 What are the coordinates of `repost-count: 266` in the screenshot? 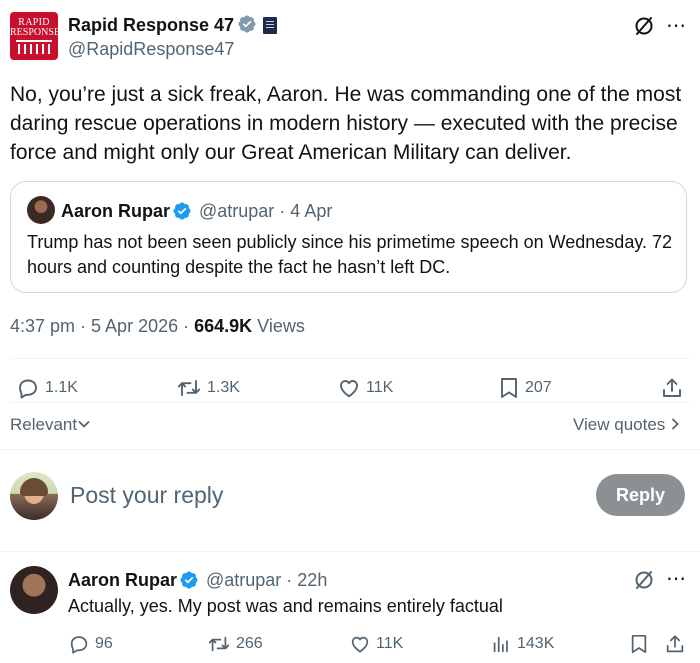 It's located at (249, 643).